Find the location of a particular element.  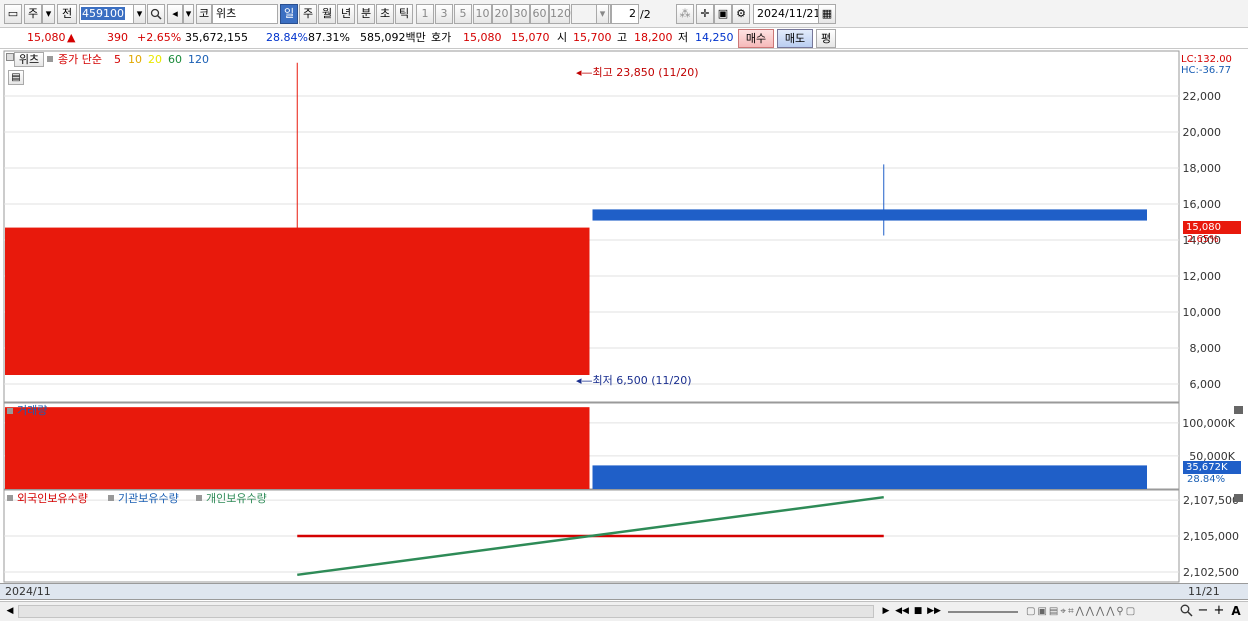

period-week-button: 주 is located at coordinates (308, 14).